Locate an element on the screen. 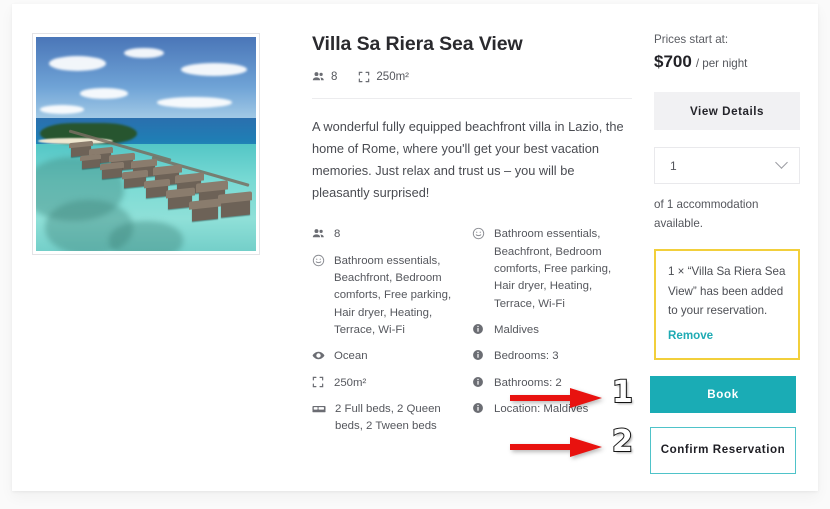  quantity-select-value: 1 is located at coordinates (673, 165).